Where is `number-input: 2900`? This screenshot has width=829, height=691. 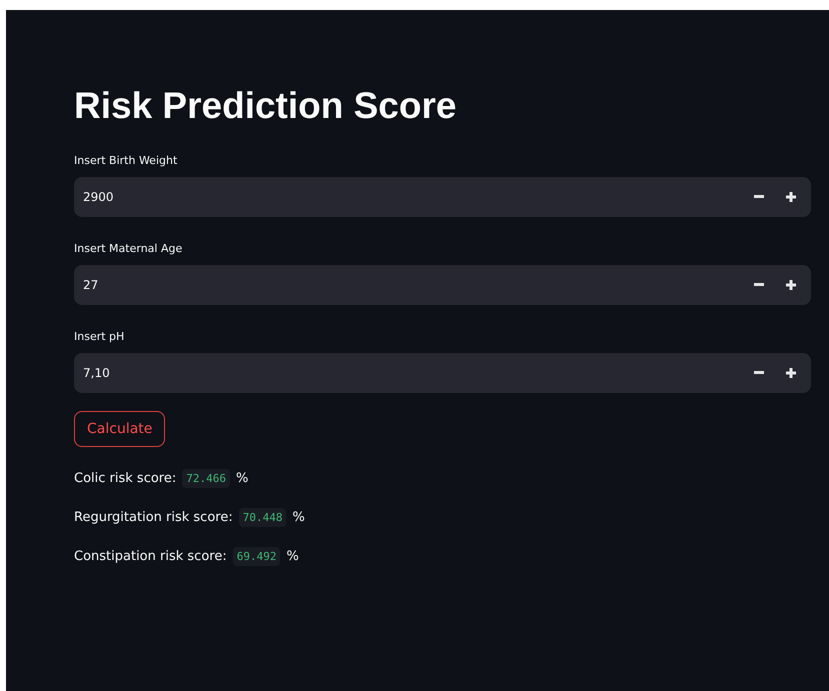
number-input: 2900 is located at coordinates (442, 196).